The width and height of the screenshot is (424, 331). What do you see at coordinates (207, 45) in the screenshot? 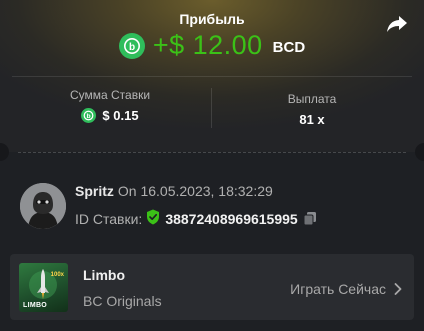
I see `profit-amount: +$ 12.00` at bounding box center [207, 45].